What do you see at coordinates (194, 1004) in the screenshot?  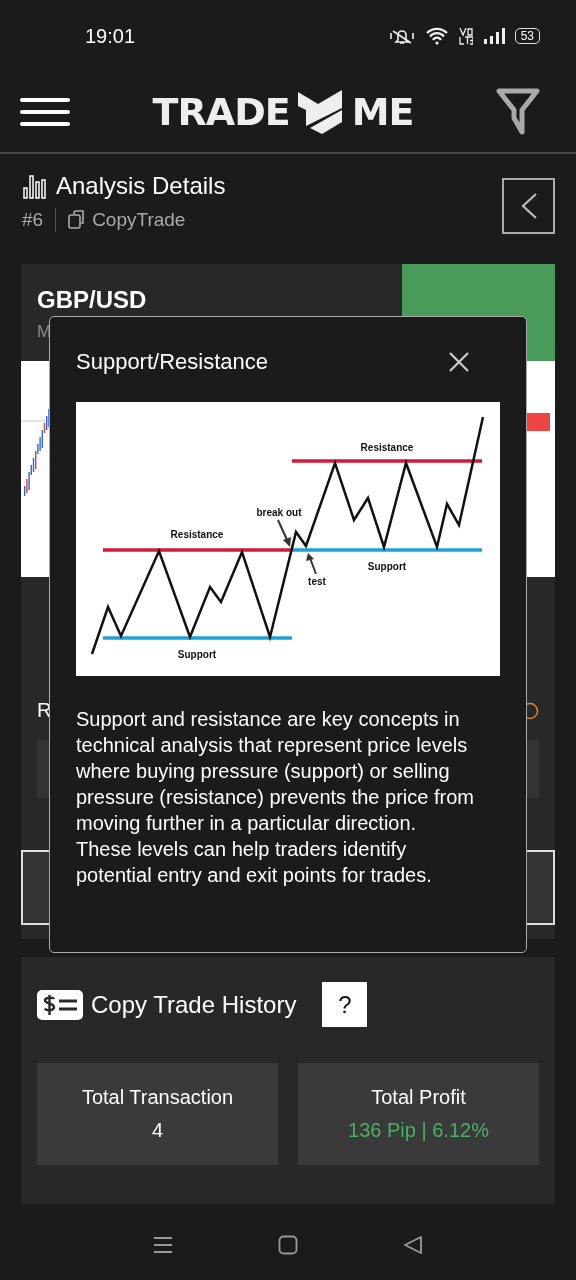 I see `section-title: Copy Trade History` at bounding box center [194, 1004].